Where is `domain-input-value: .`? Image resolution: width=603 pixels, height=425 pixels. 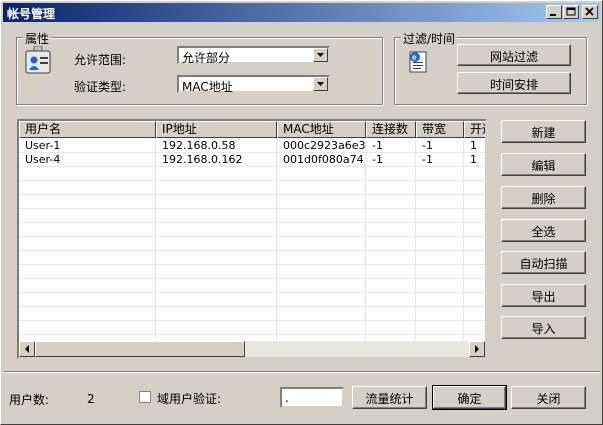
domain-input-value: . is located at coordinates (287, 398).